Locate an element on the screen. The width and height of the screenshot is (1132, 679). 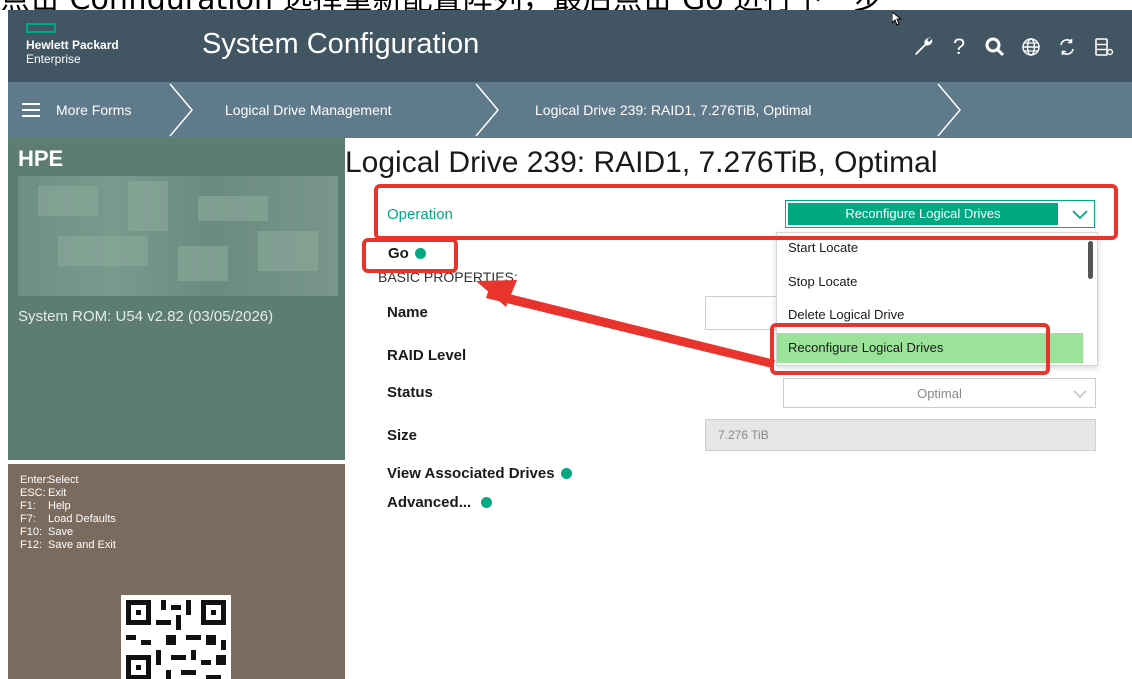
wrench-icon is located at coordinates (923, 47).